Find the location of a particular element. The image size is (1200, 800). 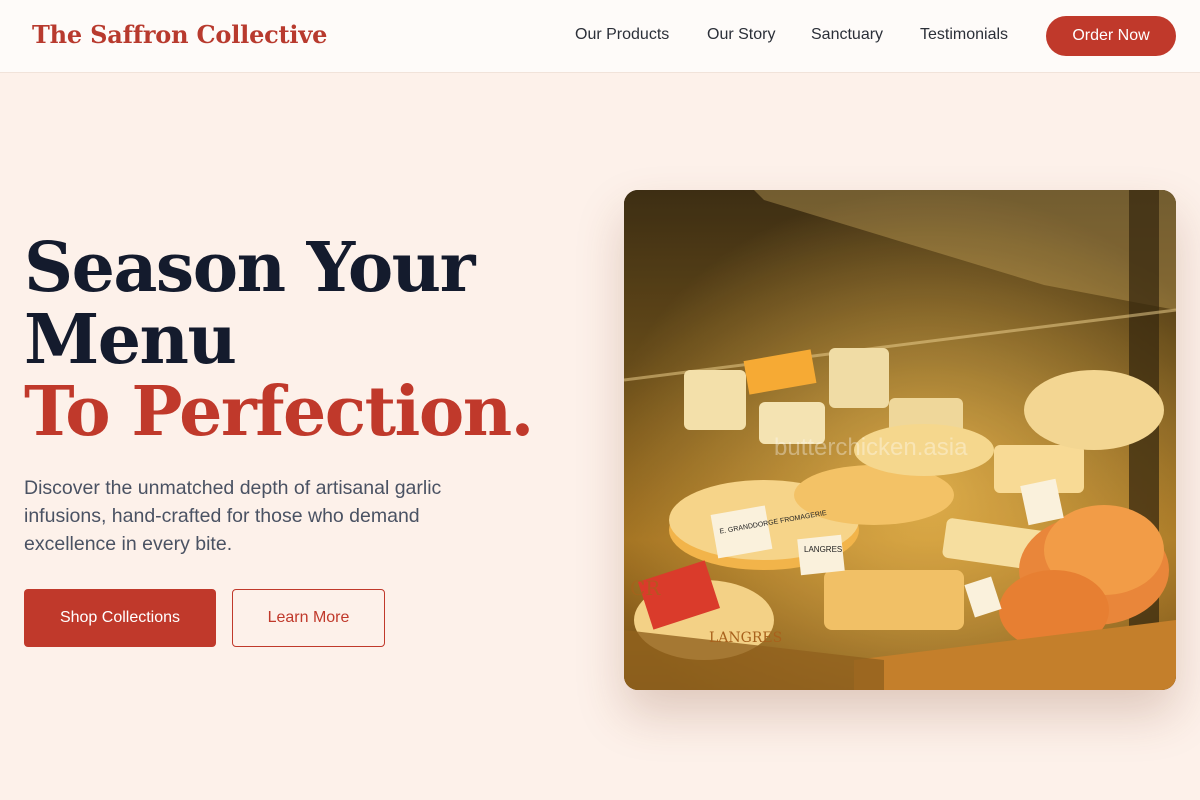

headline-line-2: Menu is located at coordinates (130, 340).